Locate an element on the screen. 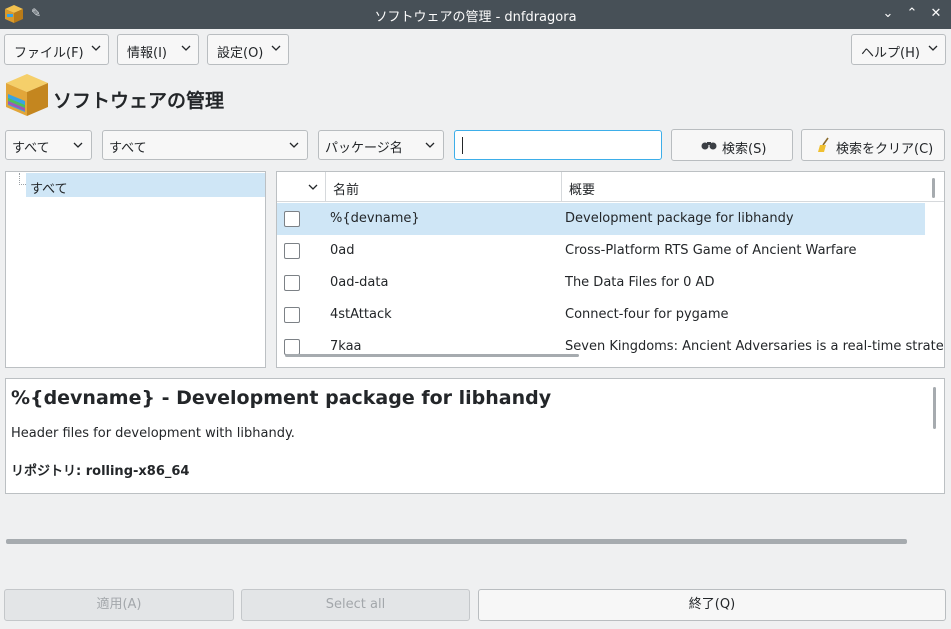 Image resolution: width=951 pixels, height=629 pixels. menu-help: ヘルプ(H) is located at coordinates (898, 49).